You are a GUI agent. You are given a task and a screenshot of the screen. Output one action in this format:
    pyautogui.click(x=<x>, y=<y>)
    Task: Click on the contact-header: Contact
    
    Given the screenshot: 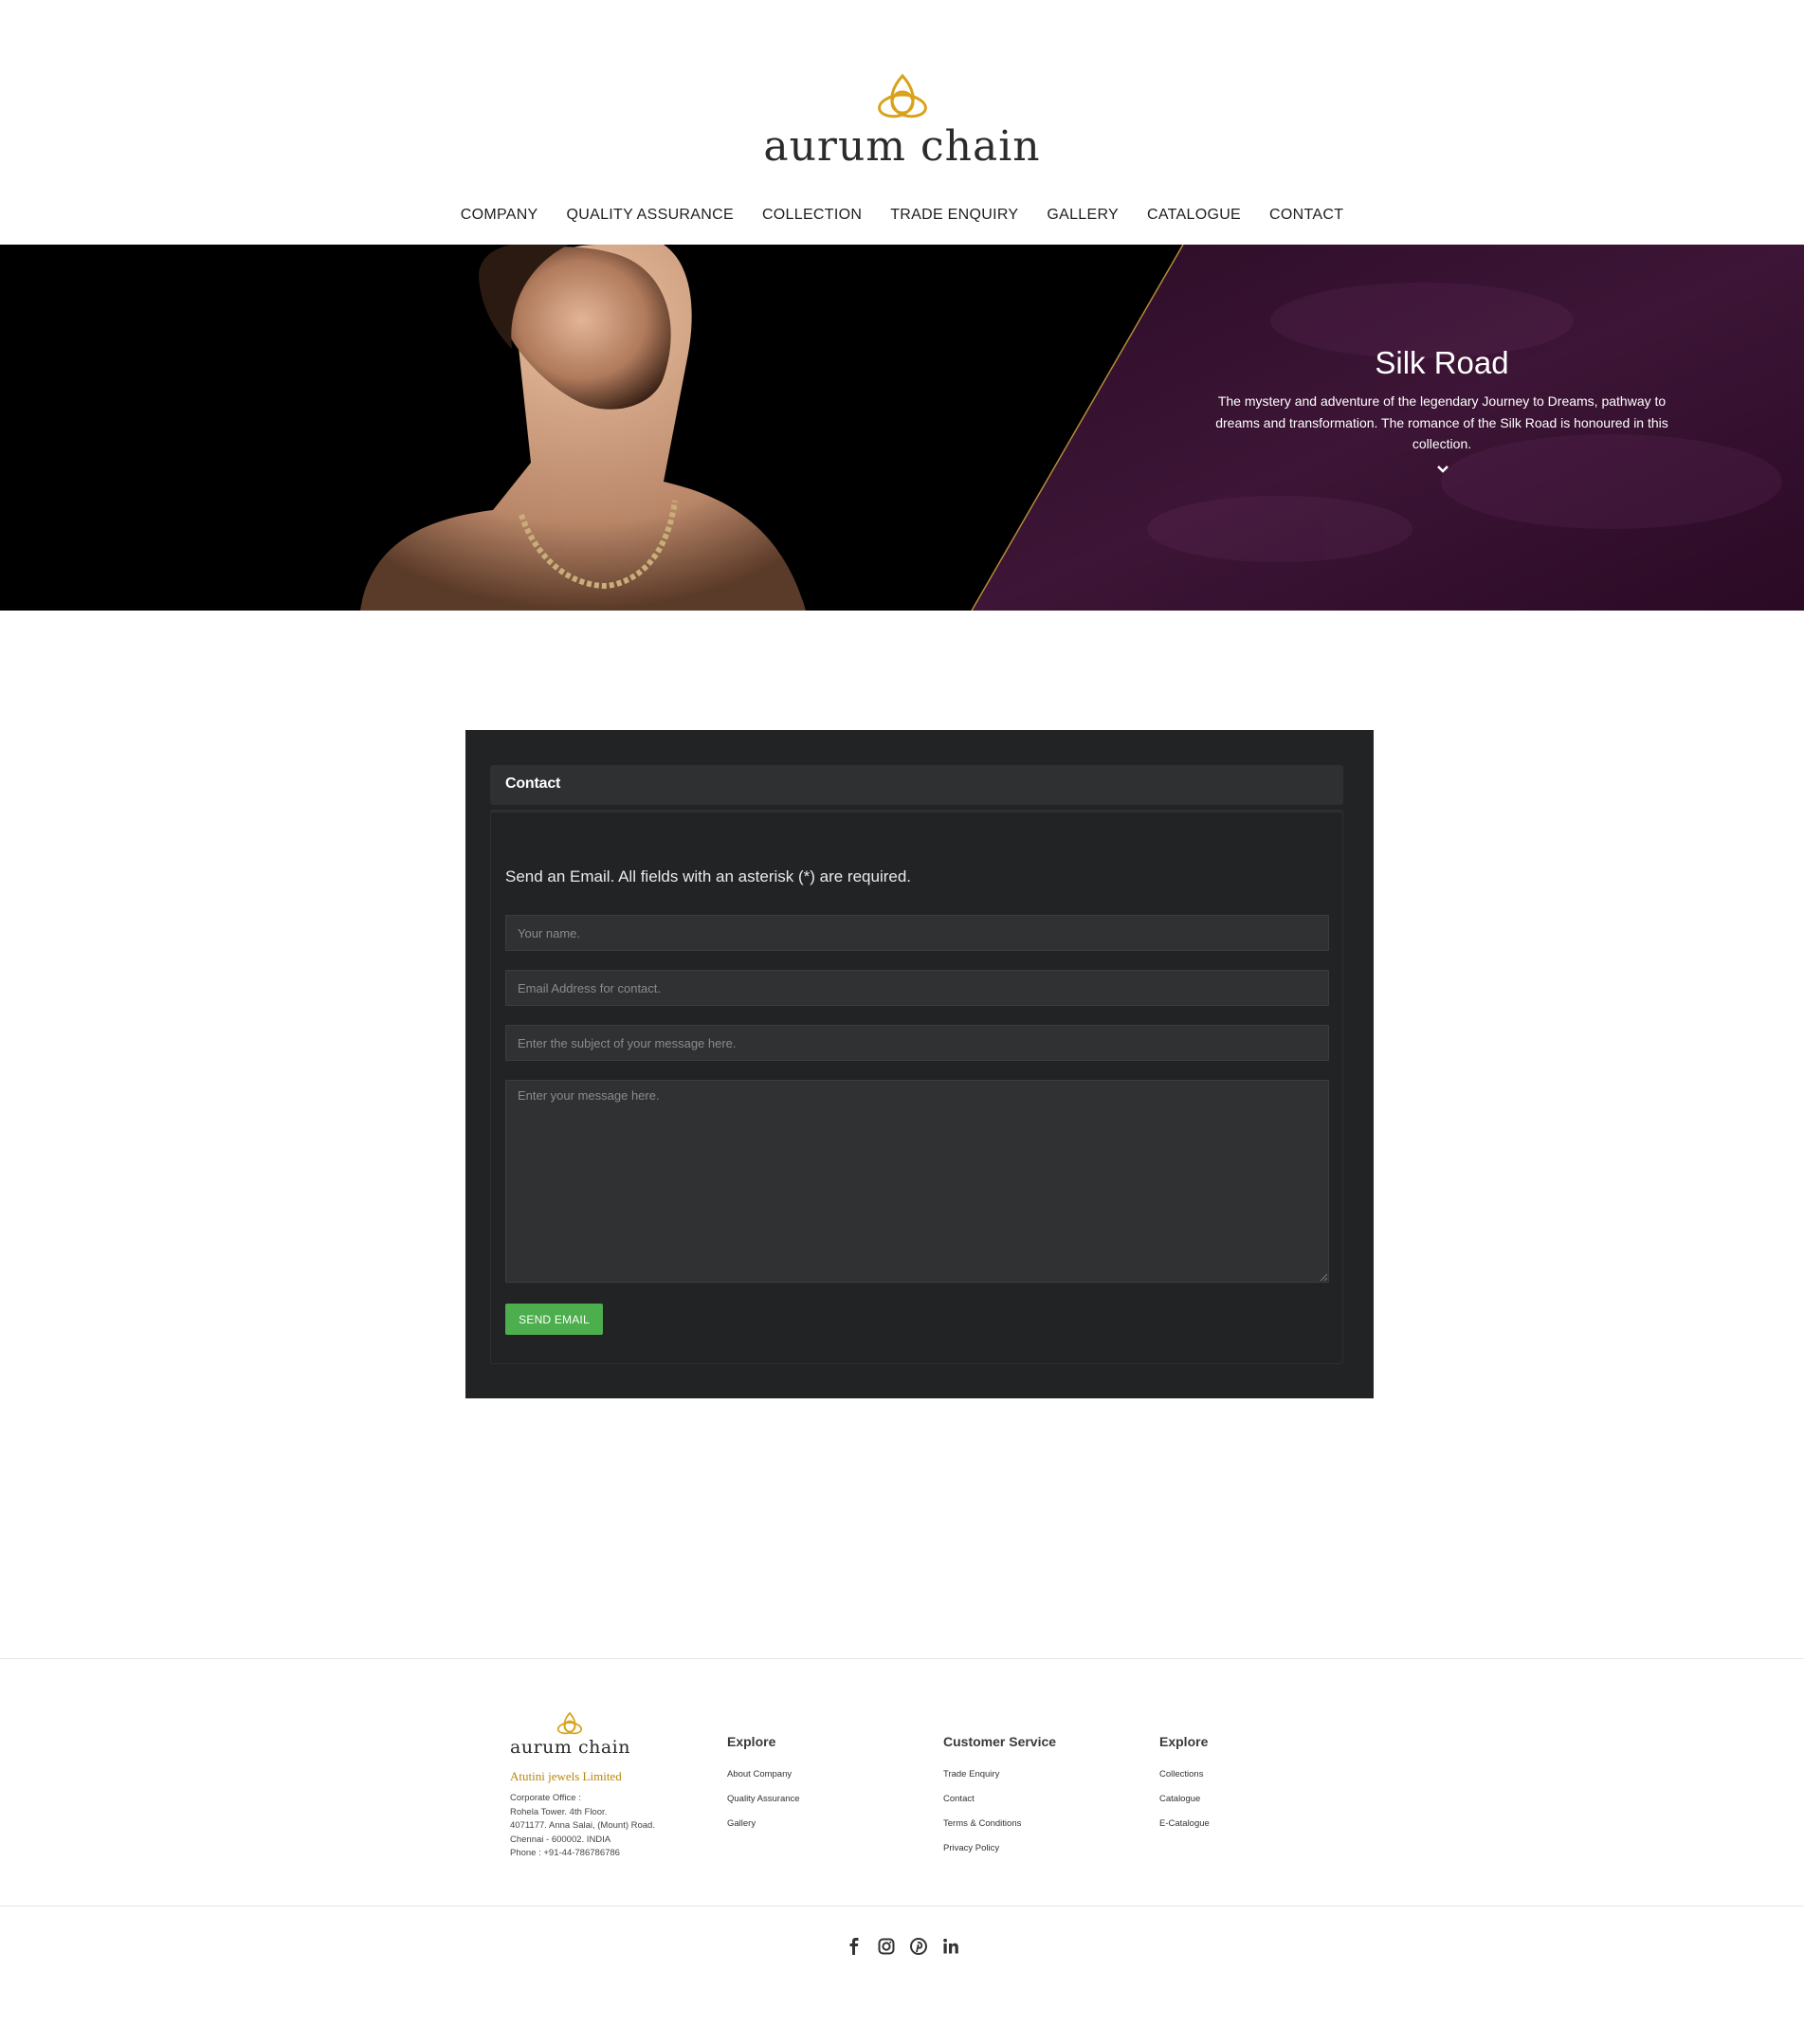 What is the action you would take?
    pyautogui.click(x=916, y=785)
    